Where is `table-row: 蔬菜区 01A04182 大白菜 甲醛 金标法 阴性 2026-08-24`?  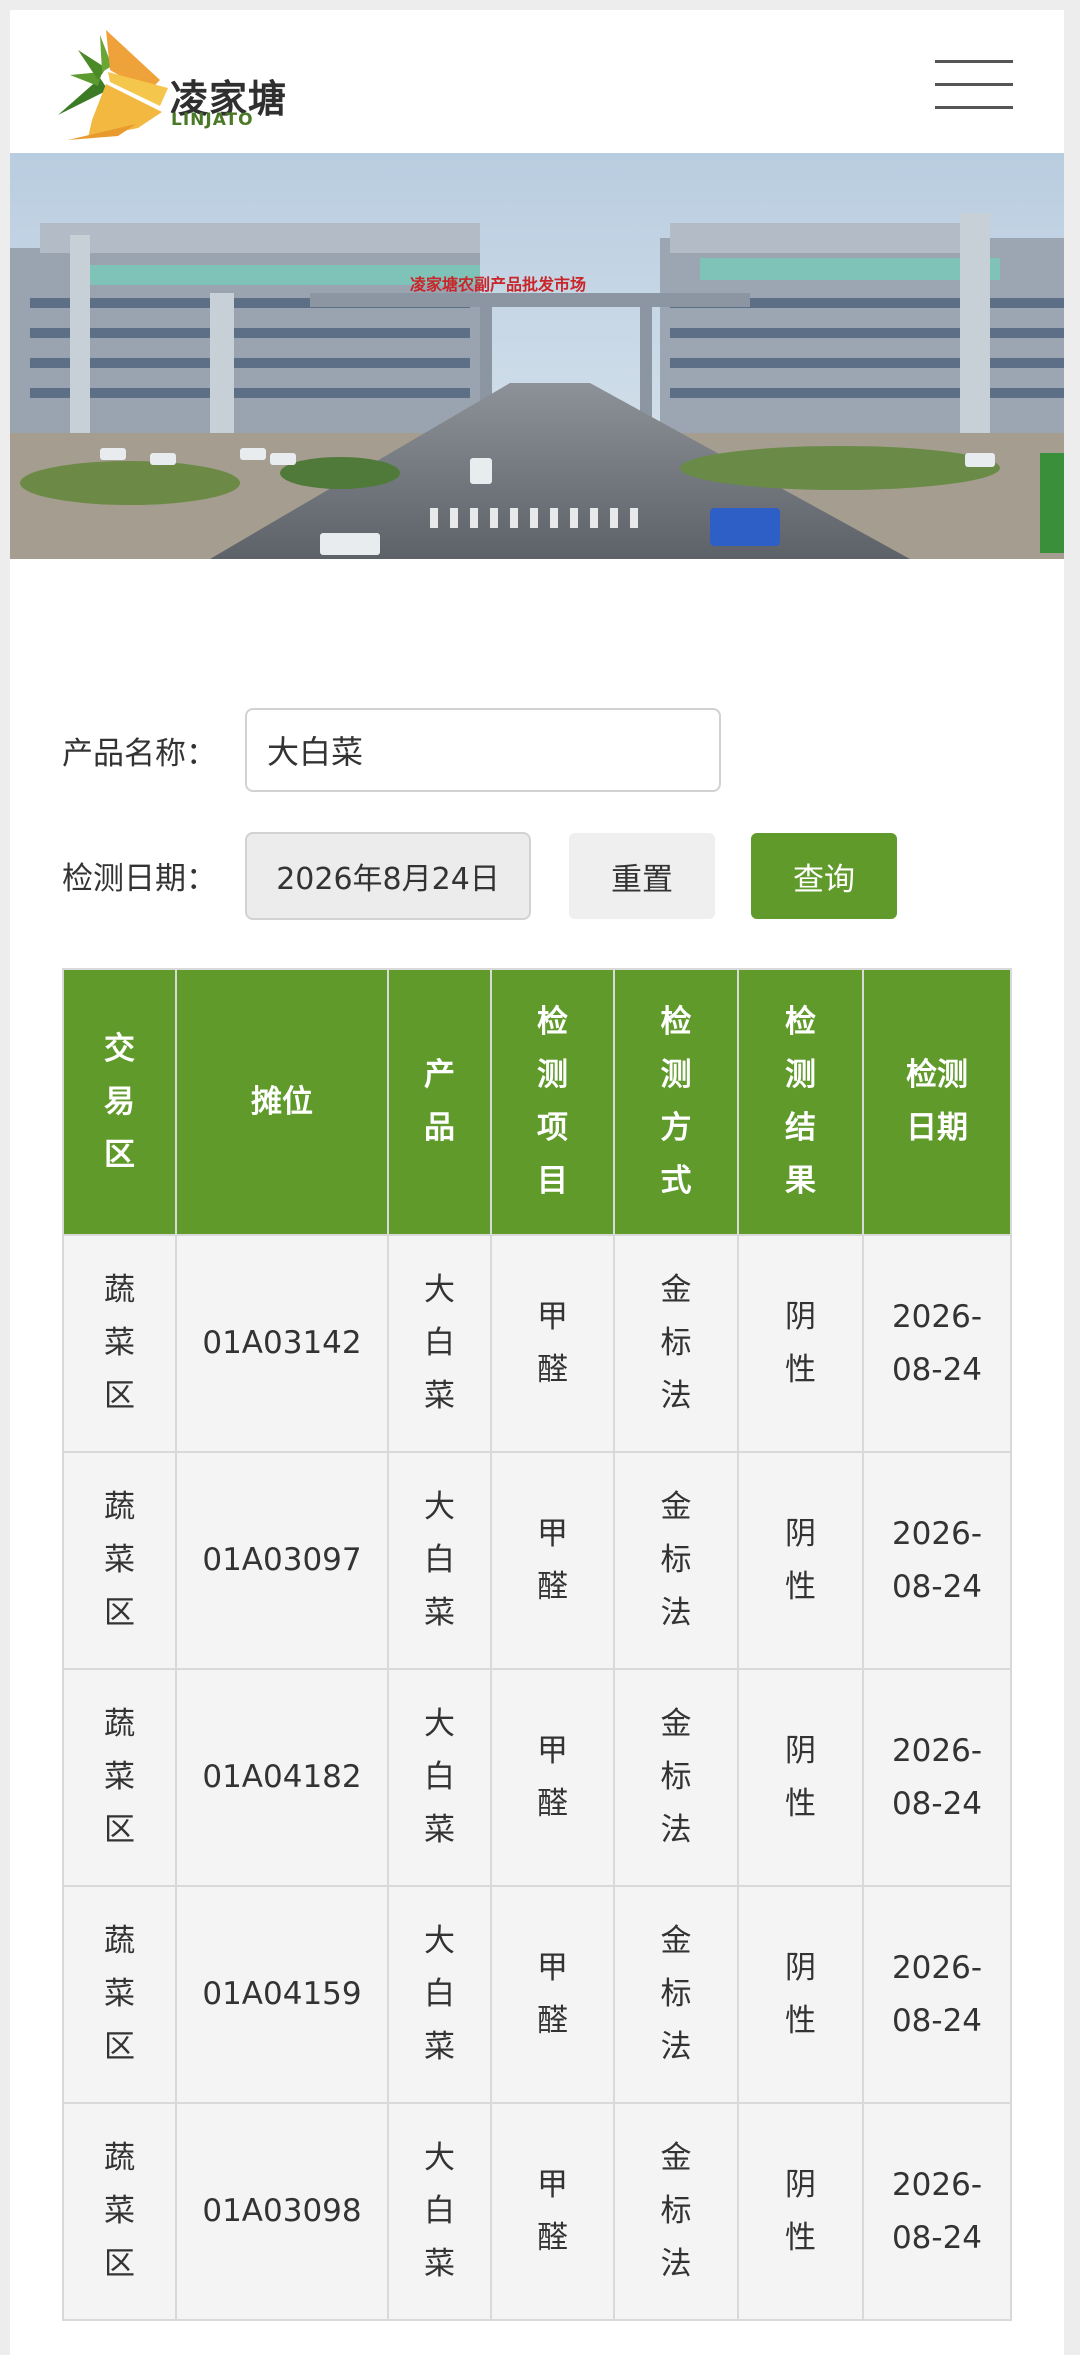
table-row: 蔬菜区 01A04182 大白菜 甲醛 金标法 阴性 2026-08-24 is located at coordinates (537, 1777).